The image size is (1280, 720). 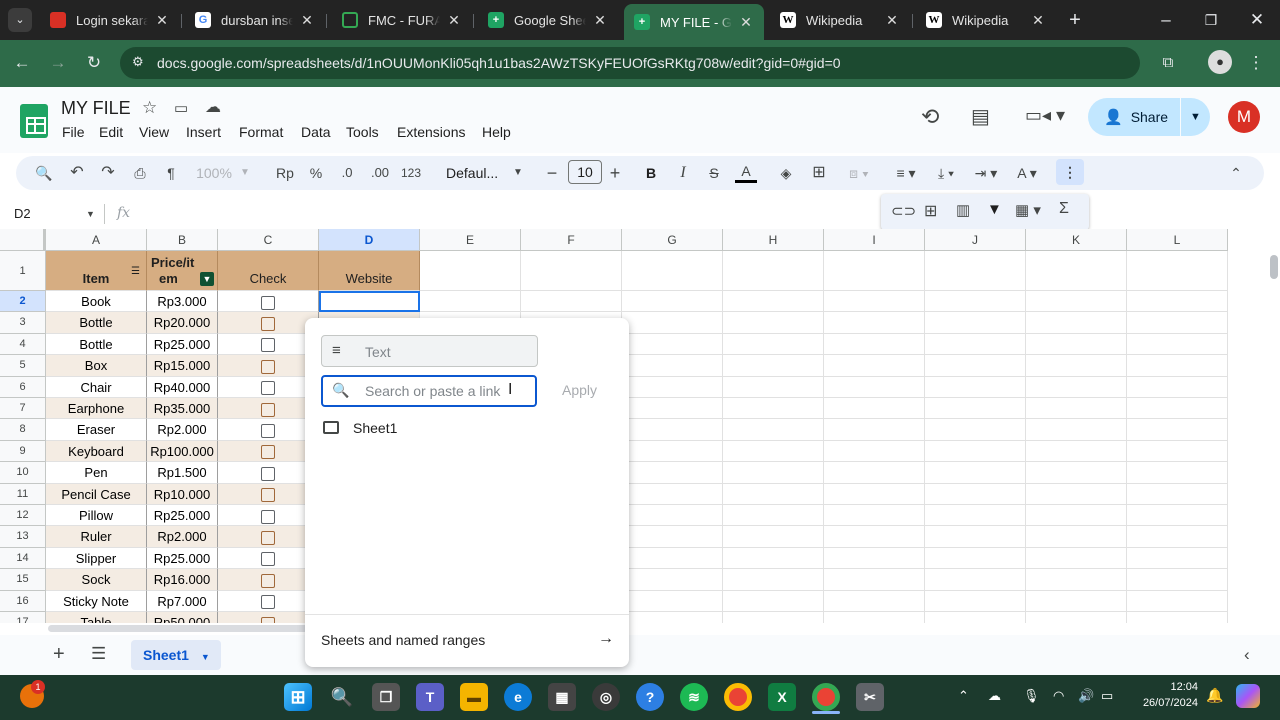 I want to click on filter-views-icon: ▦ ▾, so click(x=1028, y=210).